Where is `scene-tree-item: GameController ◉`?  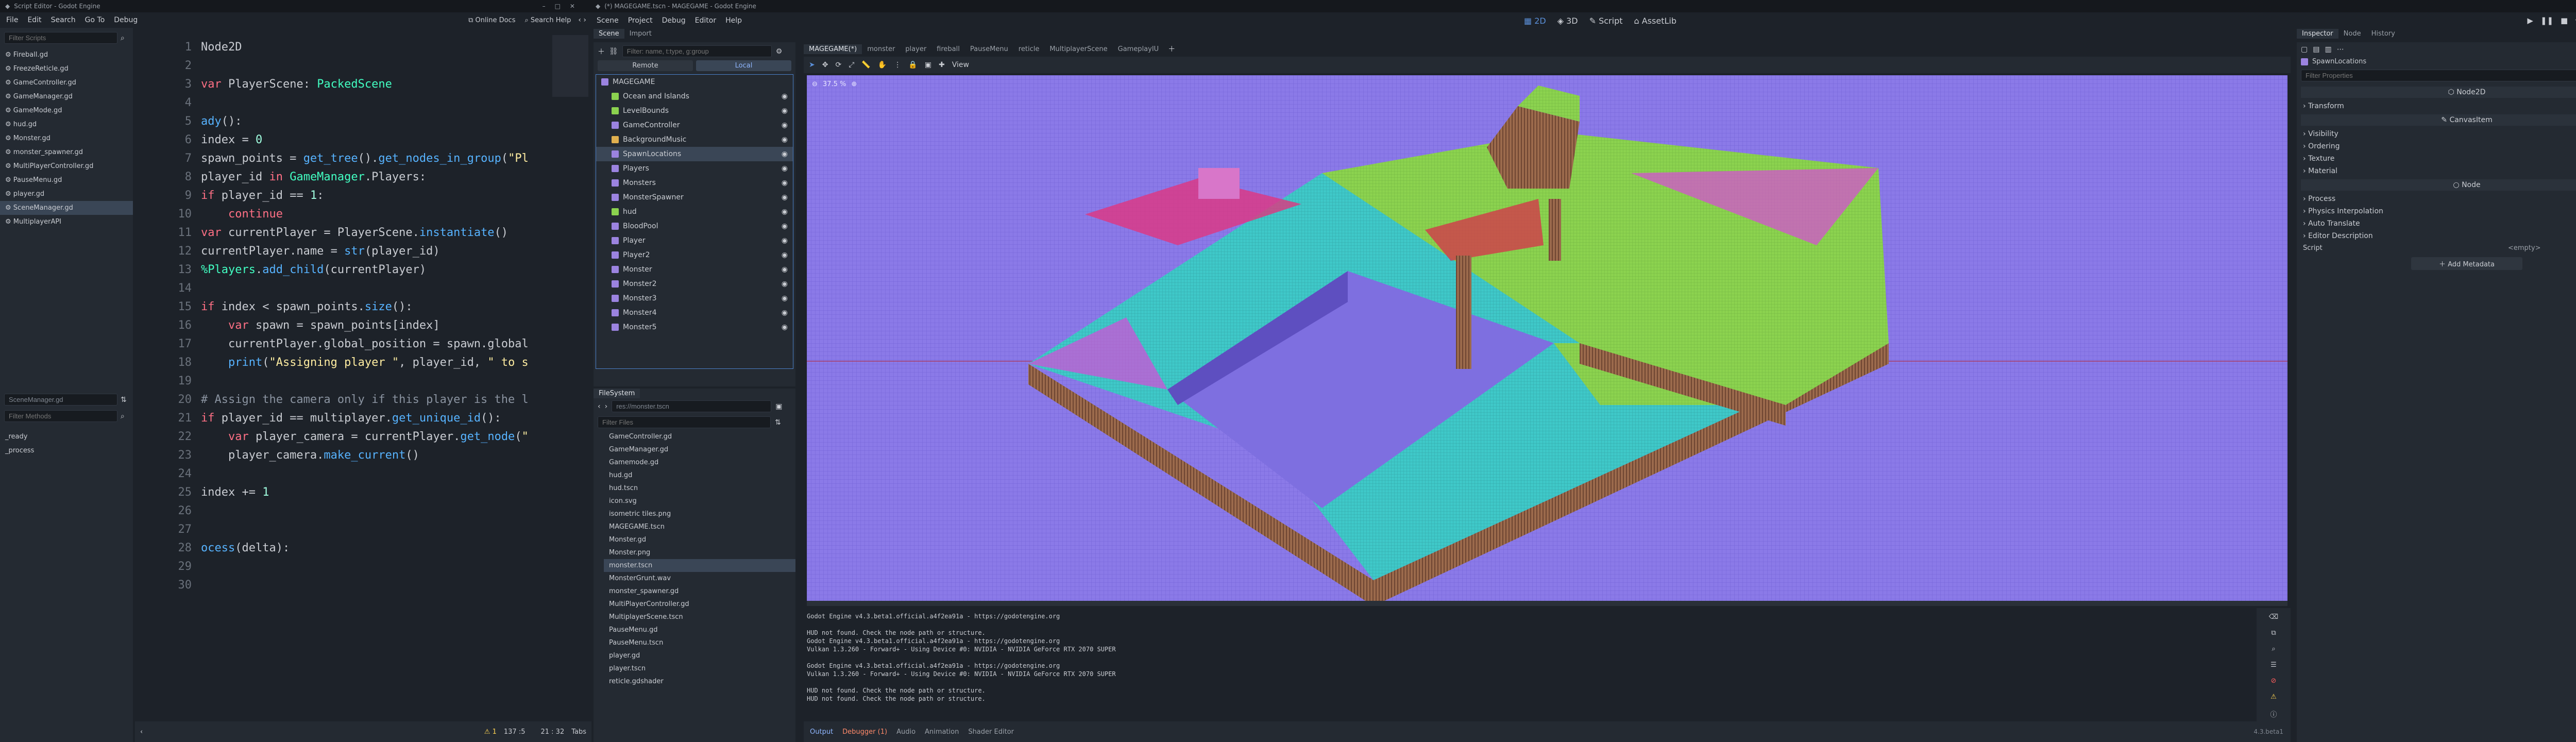 scene-tree-item: GameController ◉ is located at coordinates (695, 125).